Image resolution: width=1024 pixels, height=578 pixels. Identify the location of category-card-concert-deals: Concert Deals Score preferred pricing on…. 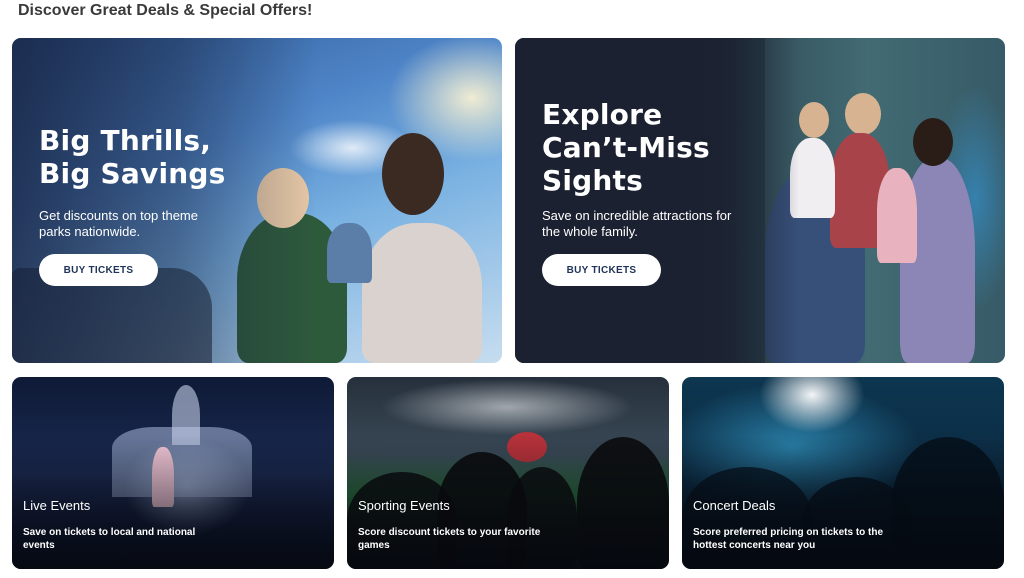
(843, 473).